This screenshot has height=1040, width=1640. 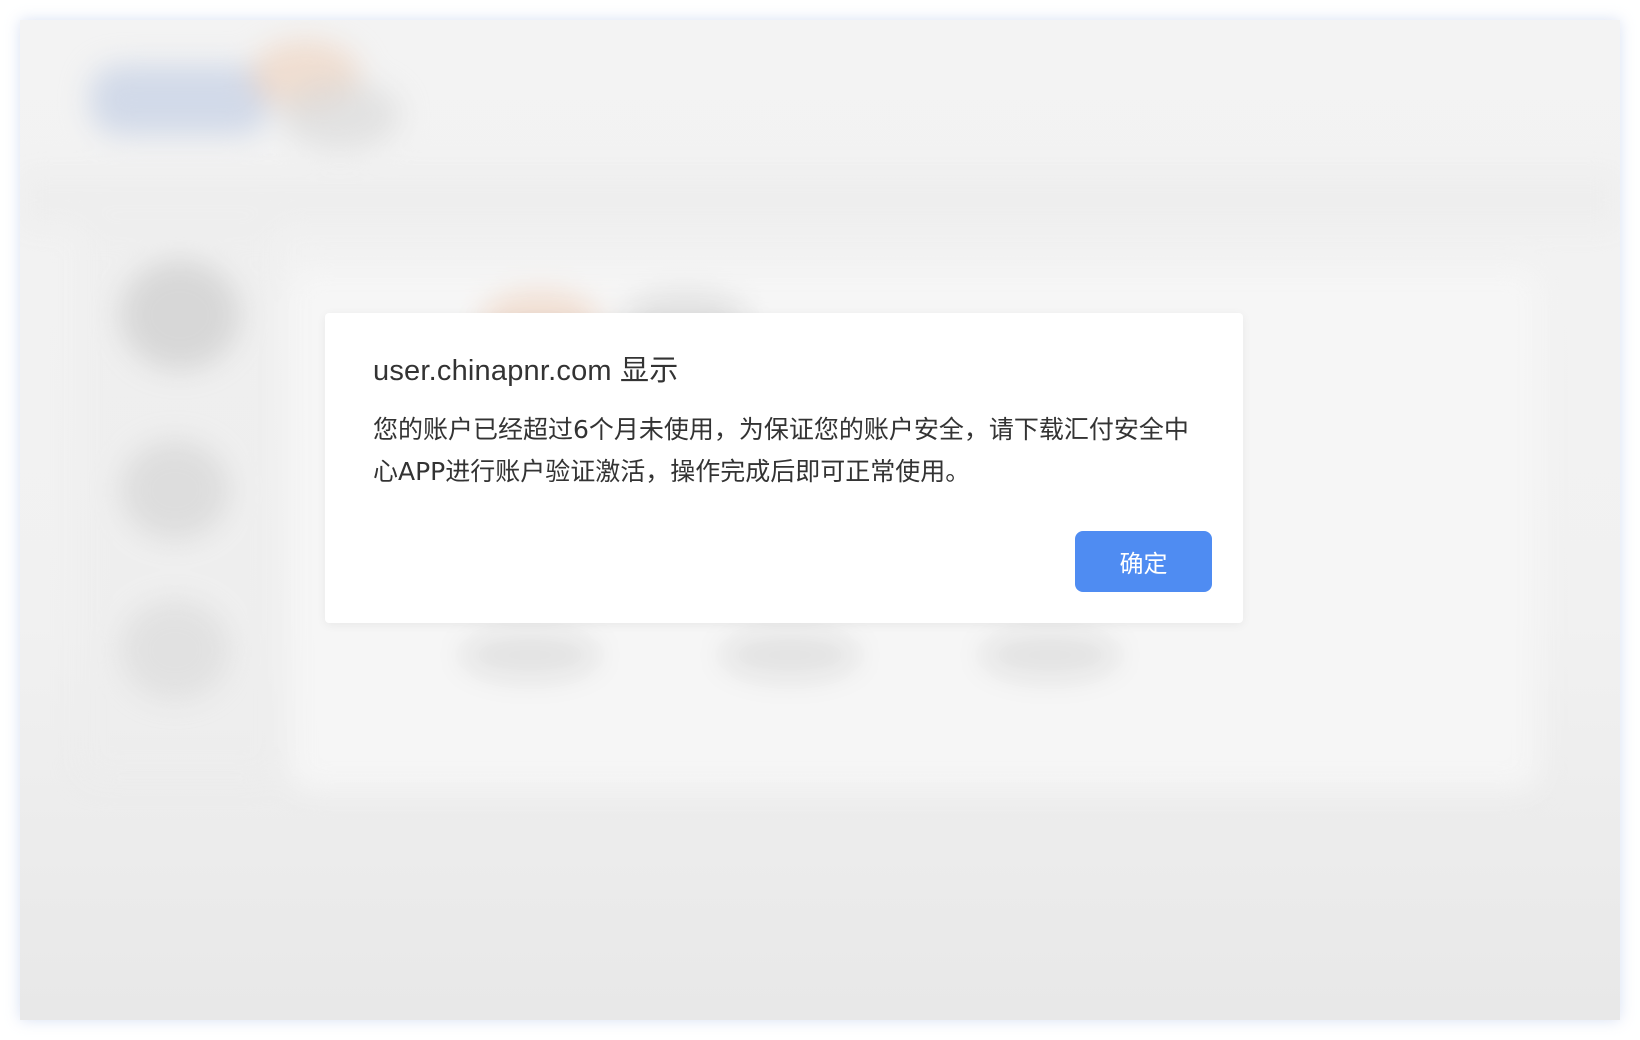 What do you see at coordinates (180, 100) in the screenshot?
I see `blurred-logo` at bounding box center [180, 100].